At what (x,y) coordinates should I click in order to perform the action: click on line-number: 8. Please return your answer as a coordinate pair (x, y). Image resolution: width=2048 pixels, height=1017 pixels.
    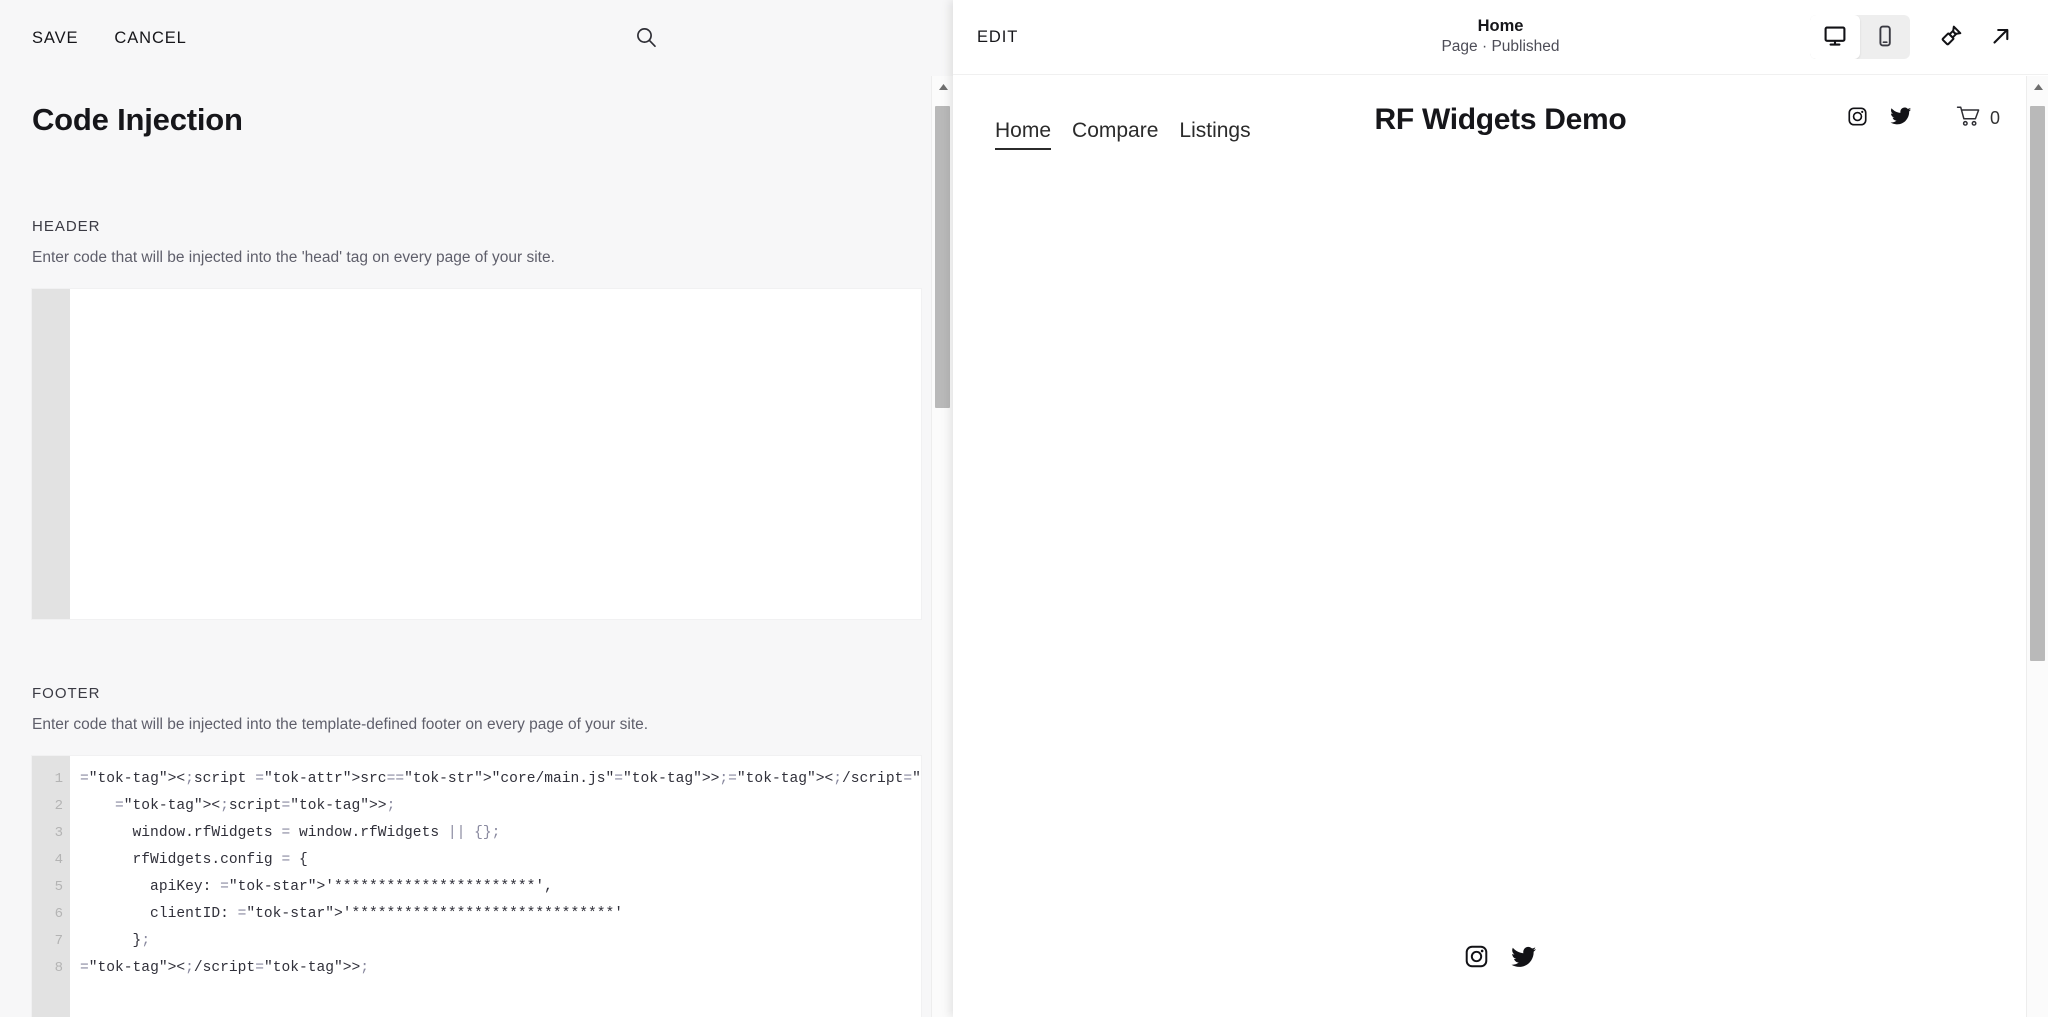
    Looking at the image, I should click on (58, 968).